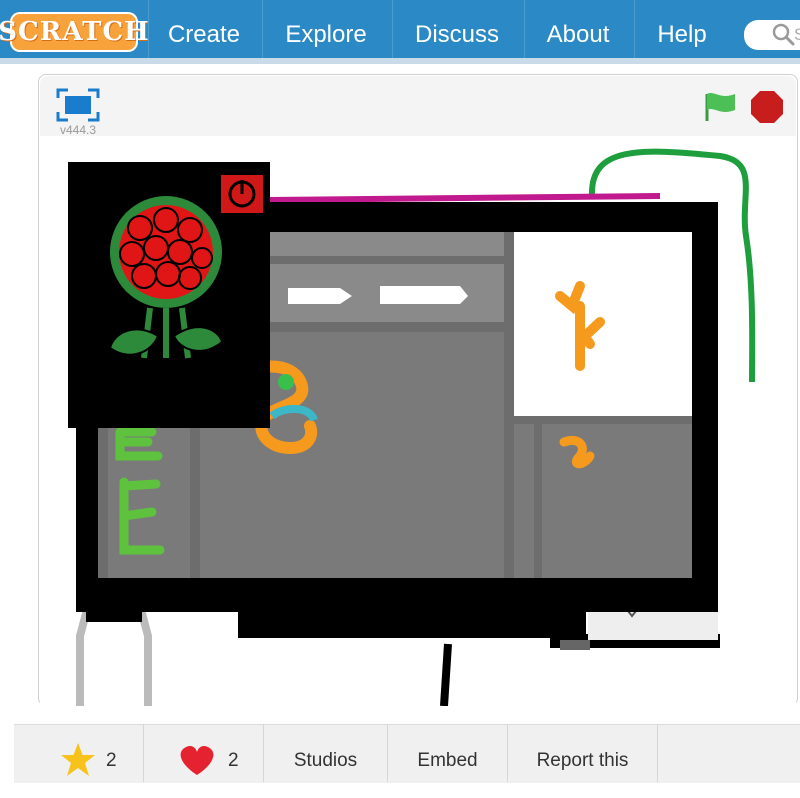 Image resolution: width=800 pixels, height=798 pixels. Describe the element at coordinates (448, 753) in the screenshot. I see `embed-button: Embed` at that location.